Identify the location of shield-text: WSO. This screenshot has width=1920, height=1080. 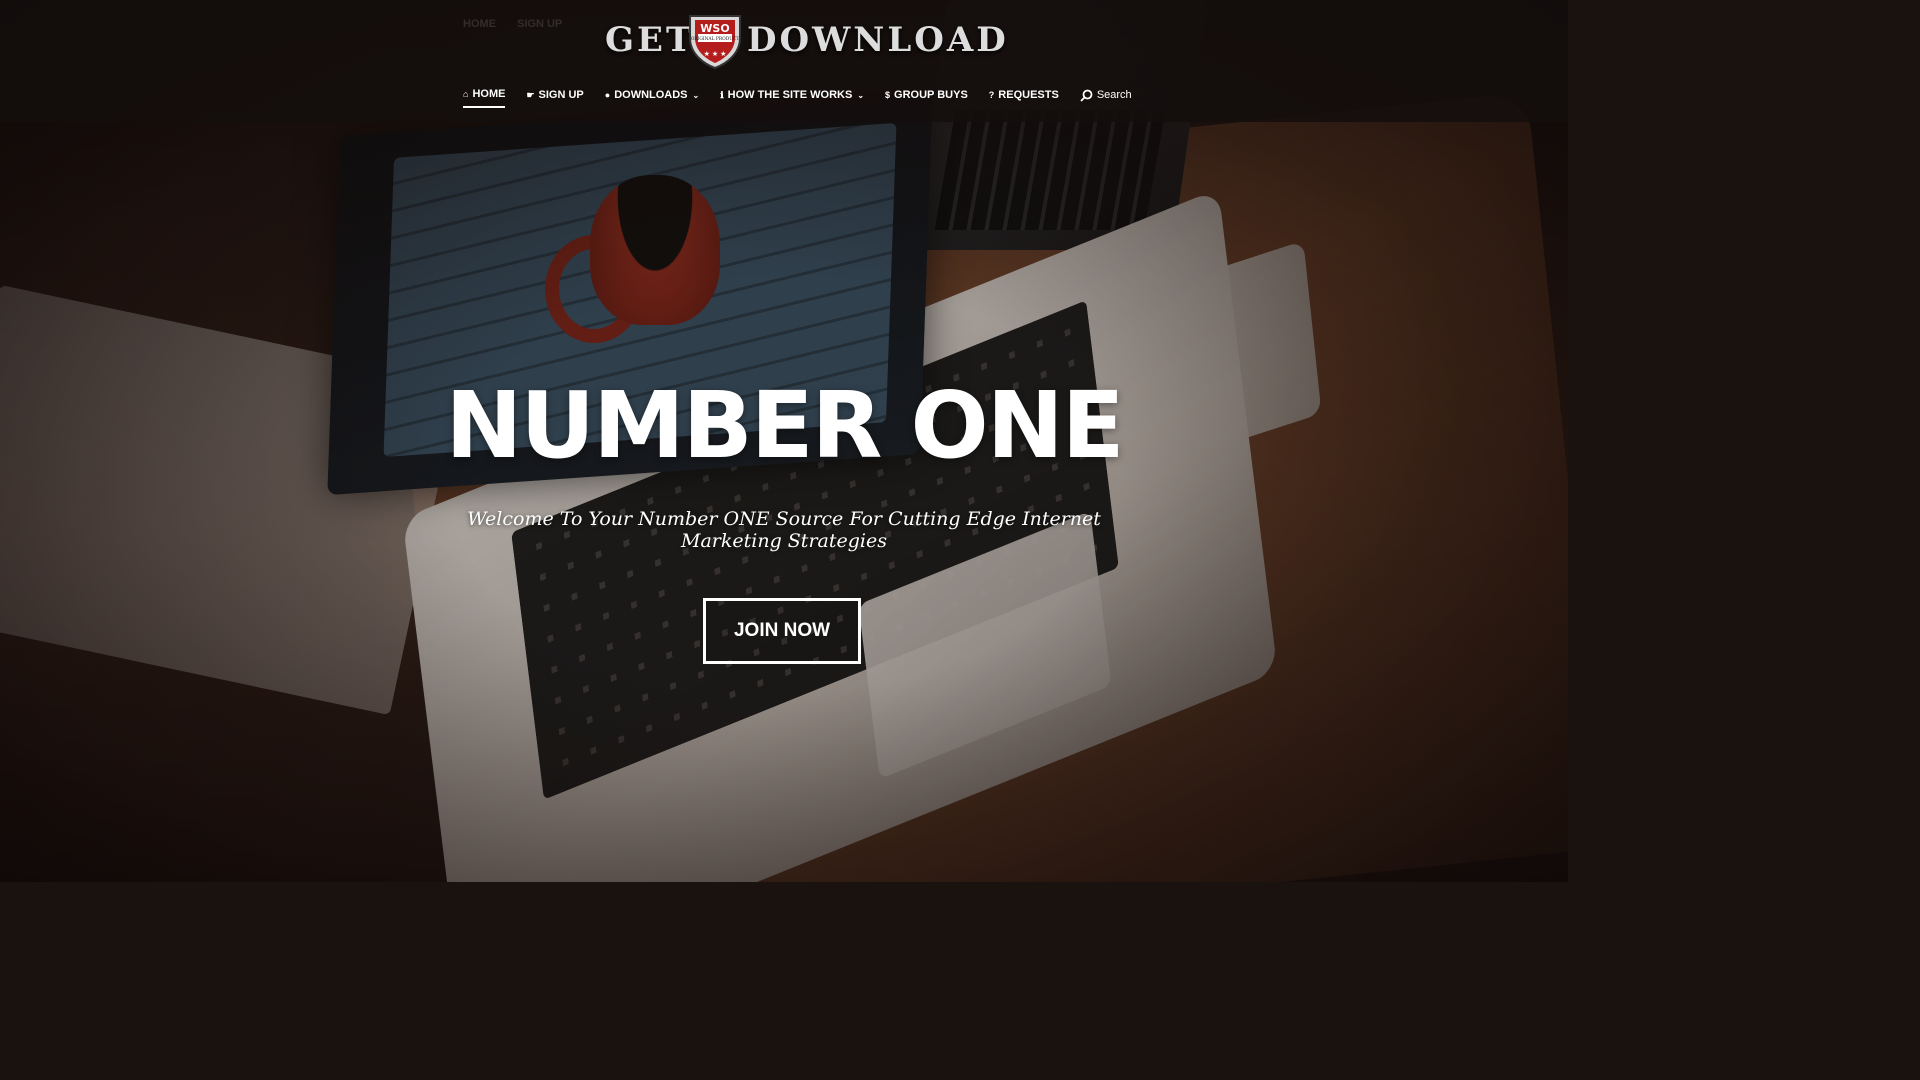
(714, 28).